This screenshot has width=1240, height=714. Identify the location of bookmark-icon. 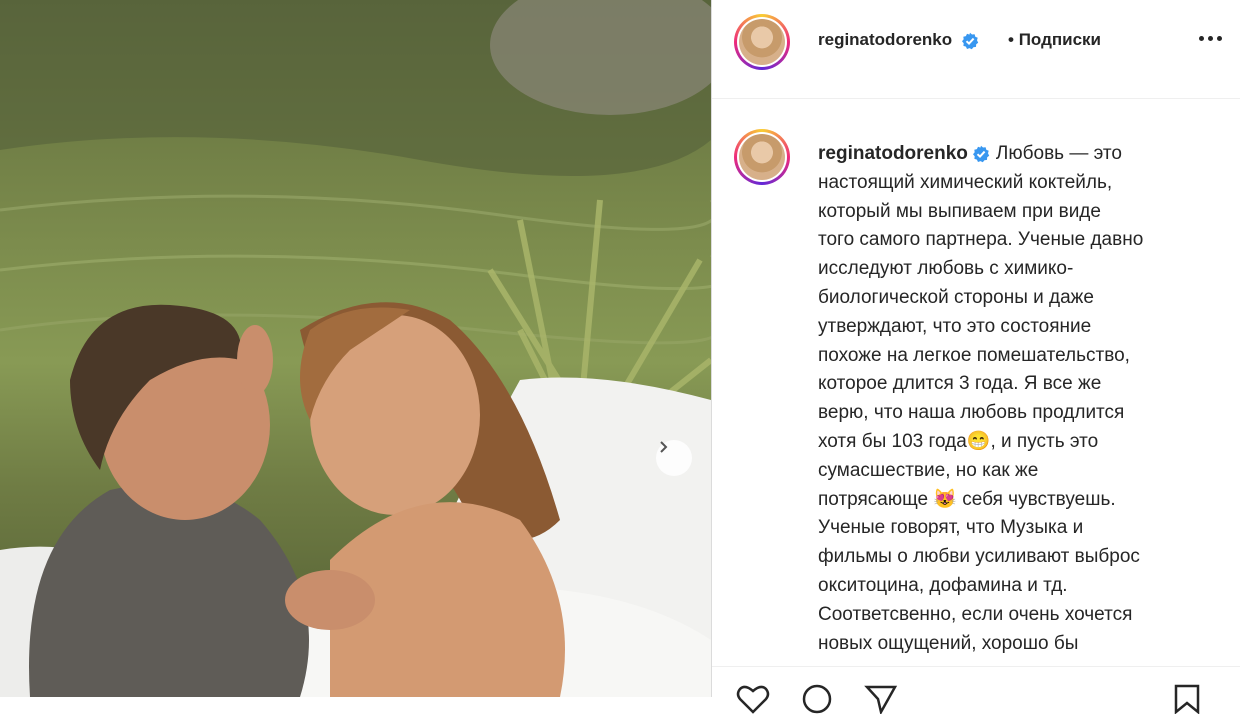
(1187, 699).